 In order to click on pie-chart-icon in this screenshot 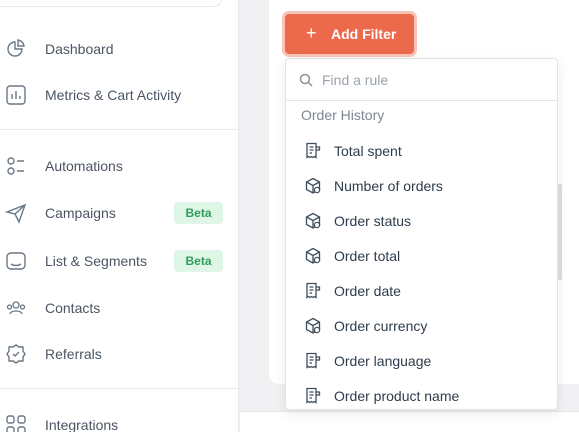, I will do `click(16, 49)`.